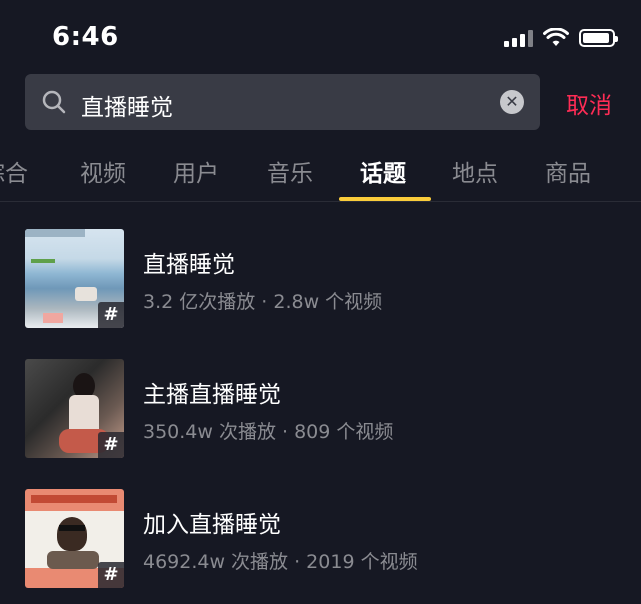 The height and width of the screenshot is (604, 641). Describe the element at coordinates (383, 171) in the screenshot. I see `tab-topics: 话题` at that location.